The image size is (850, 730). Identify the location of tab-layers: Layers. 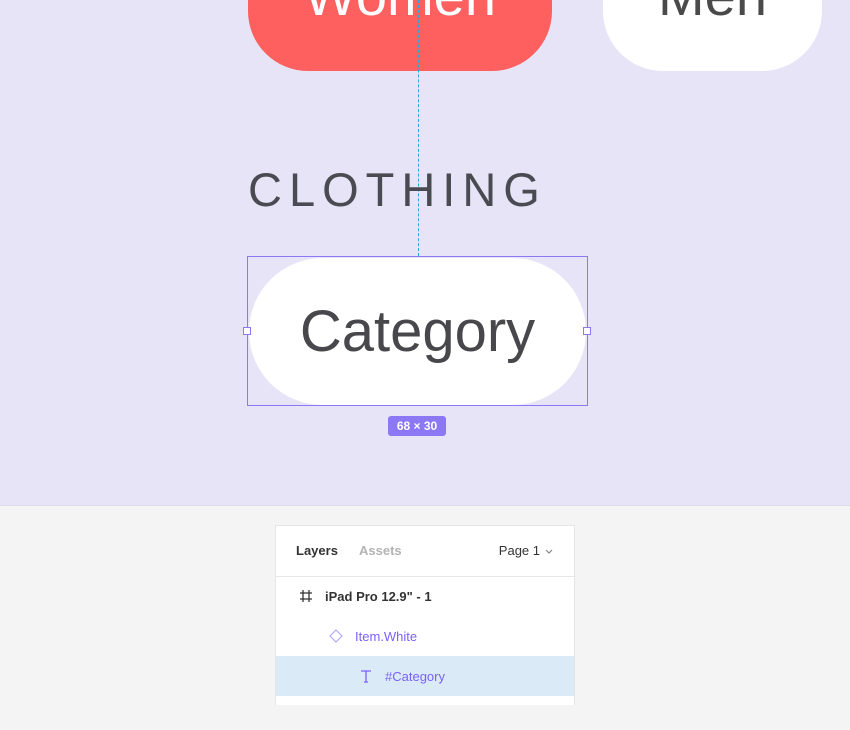
(317, 550).